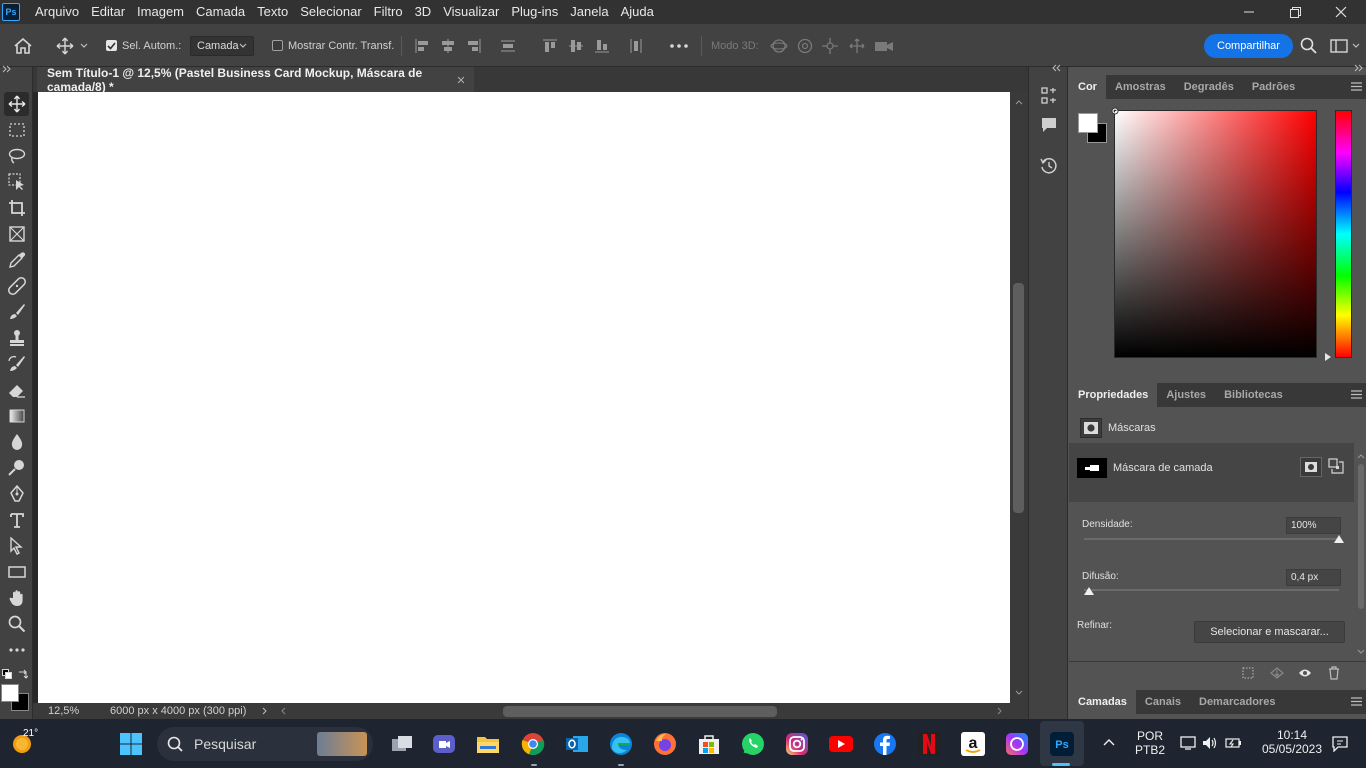 The height and width of the screenshot is (768, 1366). I want to click on hue-slider, so click(1343, 234).